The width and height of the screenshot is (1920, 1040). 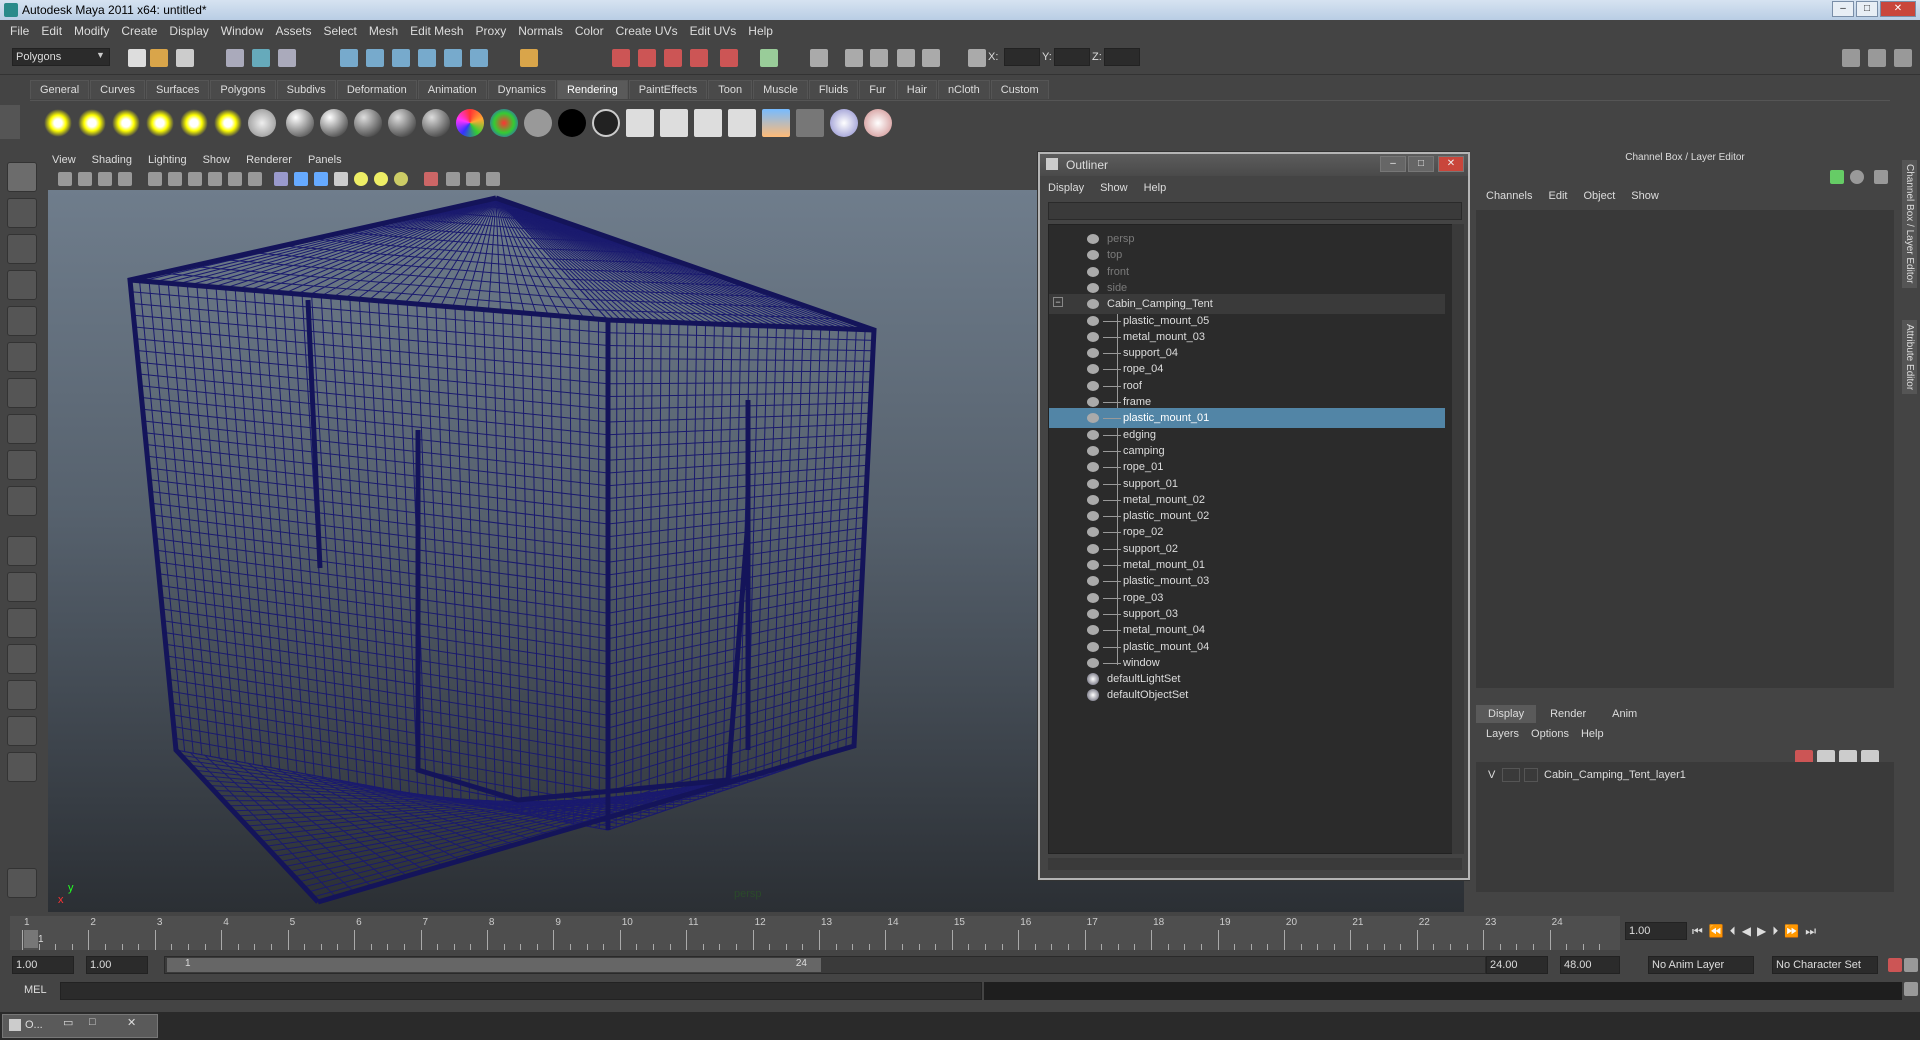 I want to click on shelf-tab-toon: Toon, so click(x=730, y=89).